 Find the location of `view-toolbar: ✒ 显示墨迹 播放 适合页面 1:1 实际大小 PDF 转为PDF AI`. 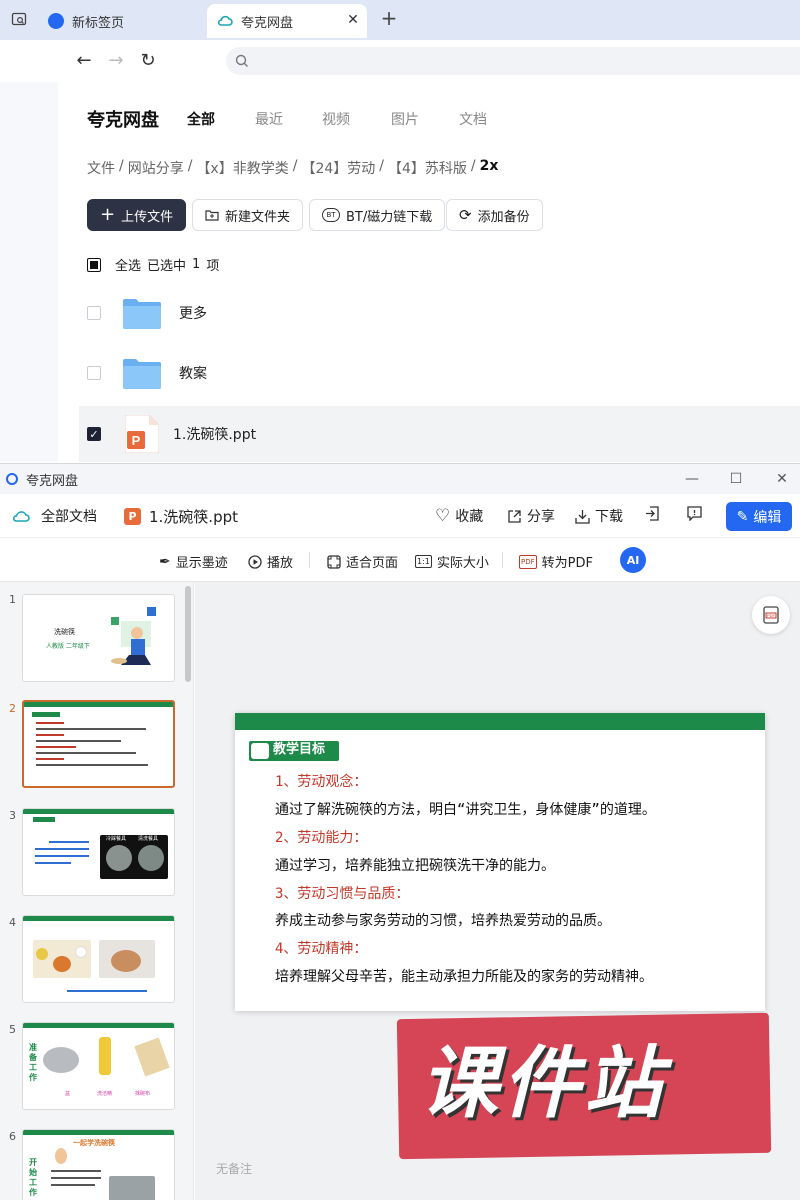

view-toolbar: ✒ 显示墨迹 播放 适合页面 1:1 实际大小 PDF 转为PDF AI is located at coordinates (400, 560).